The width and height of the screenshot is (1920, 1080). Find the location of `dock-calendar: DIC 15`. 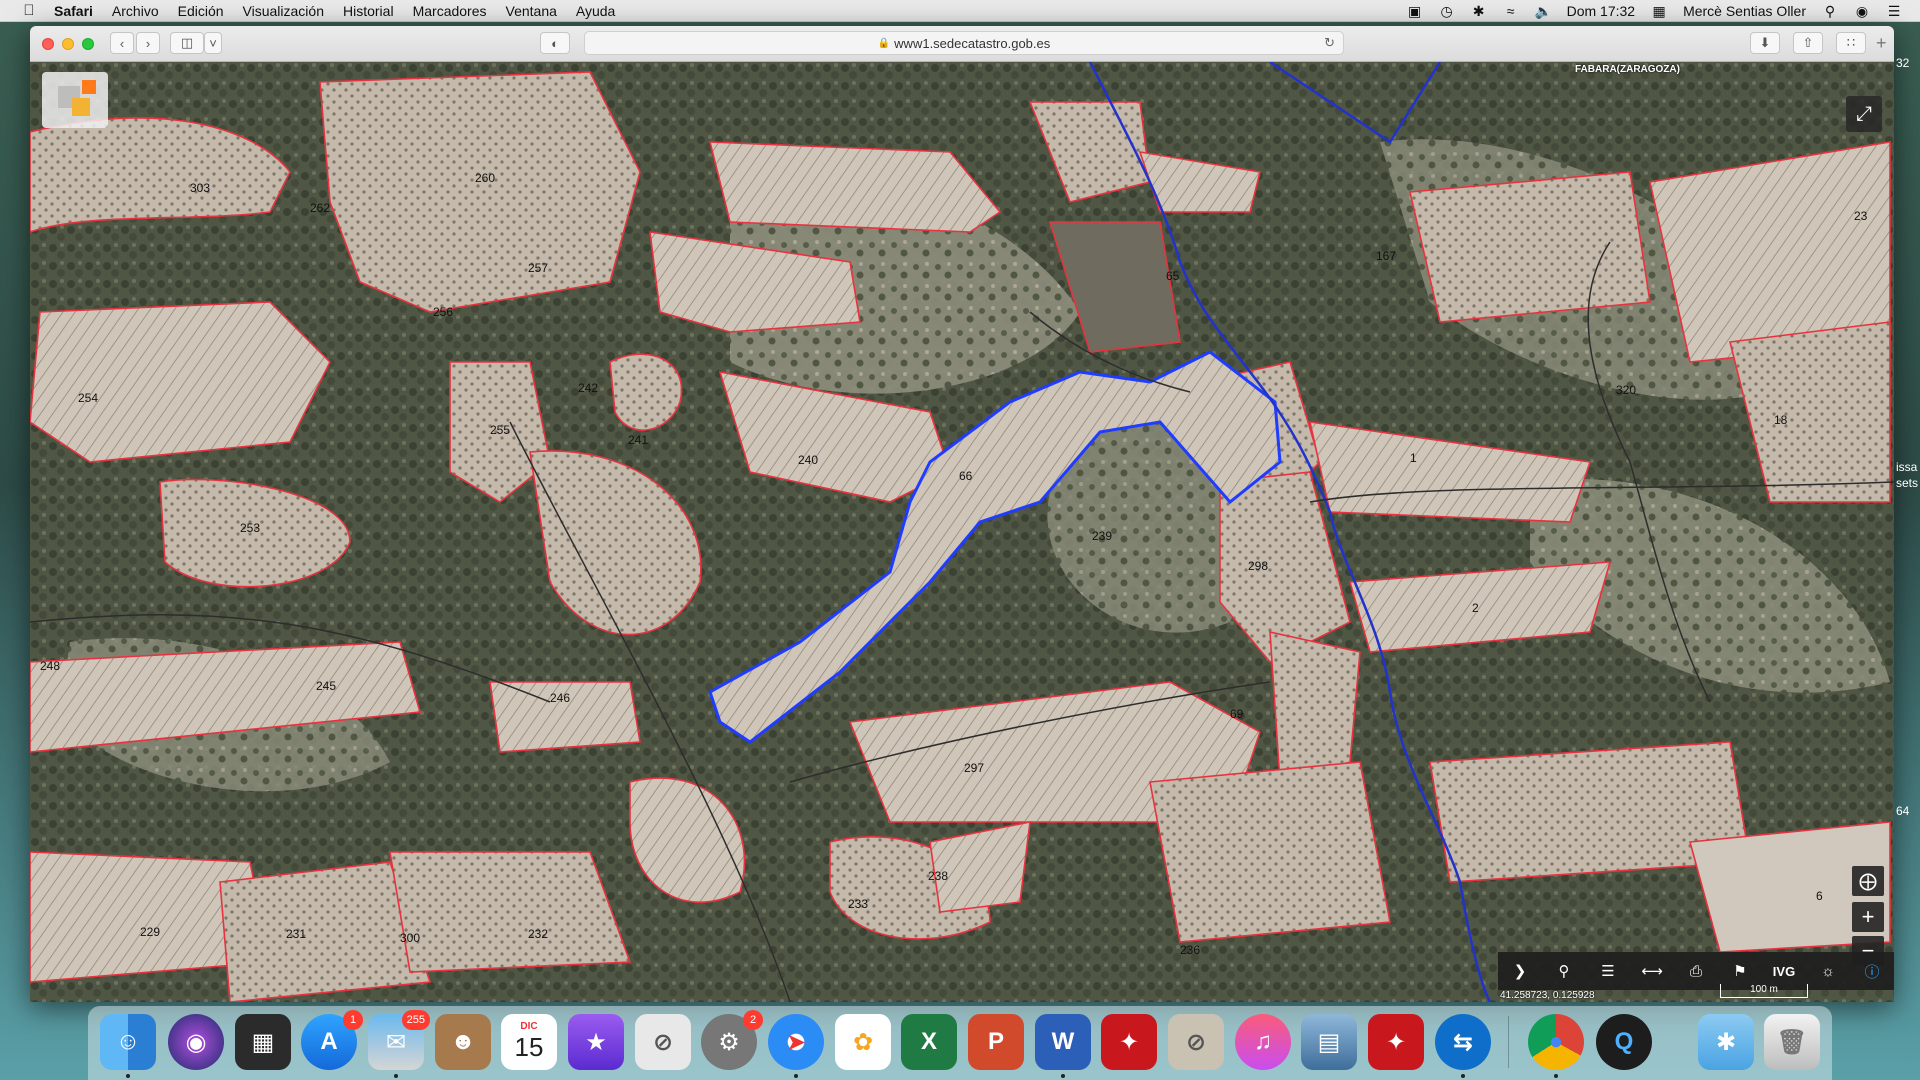

dock-calendar: DIC 15 is located at coordinates (529, 1042).